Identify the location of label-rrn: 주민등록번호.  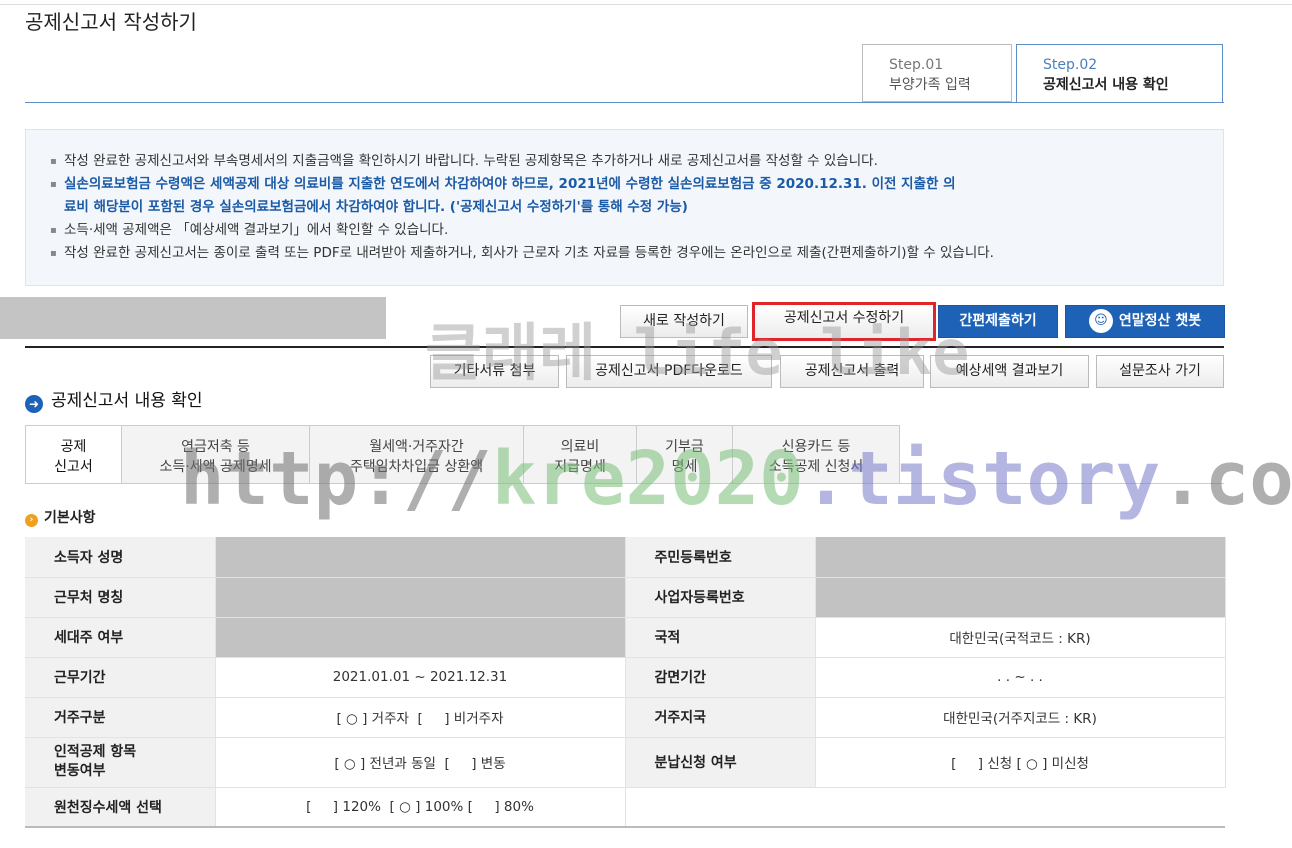
(720, 557).